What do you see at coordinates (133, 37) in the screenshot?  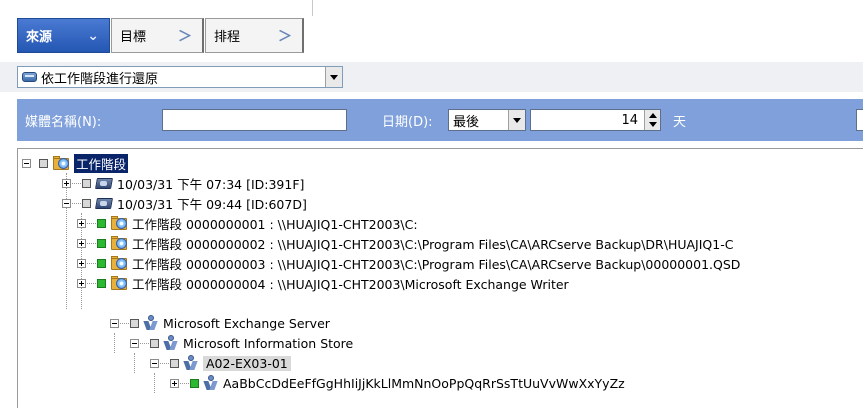 I see `tab-destination-label: 目標` at bounding box center [133, 37].